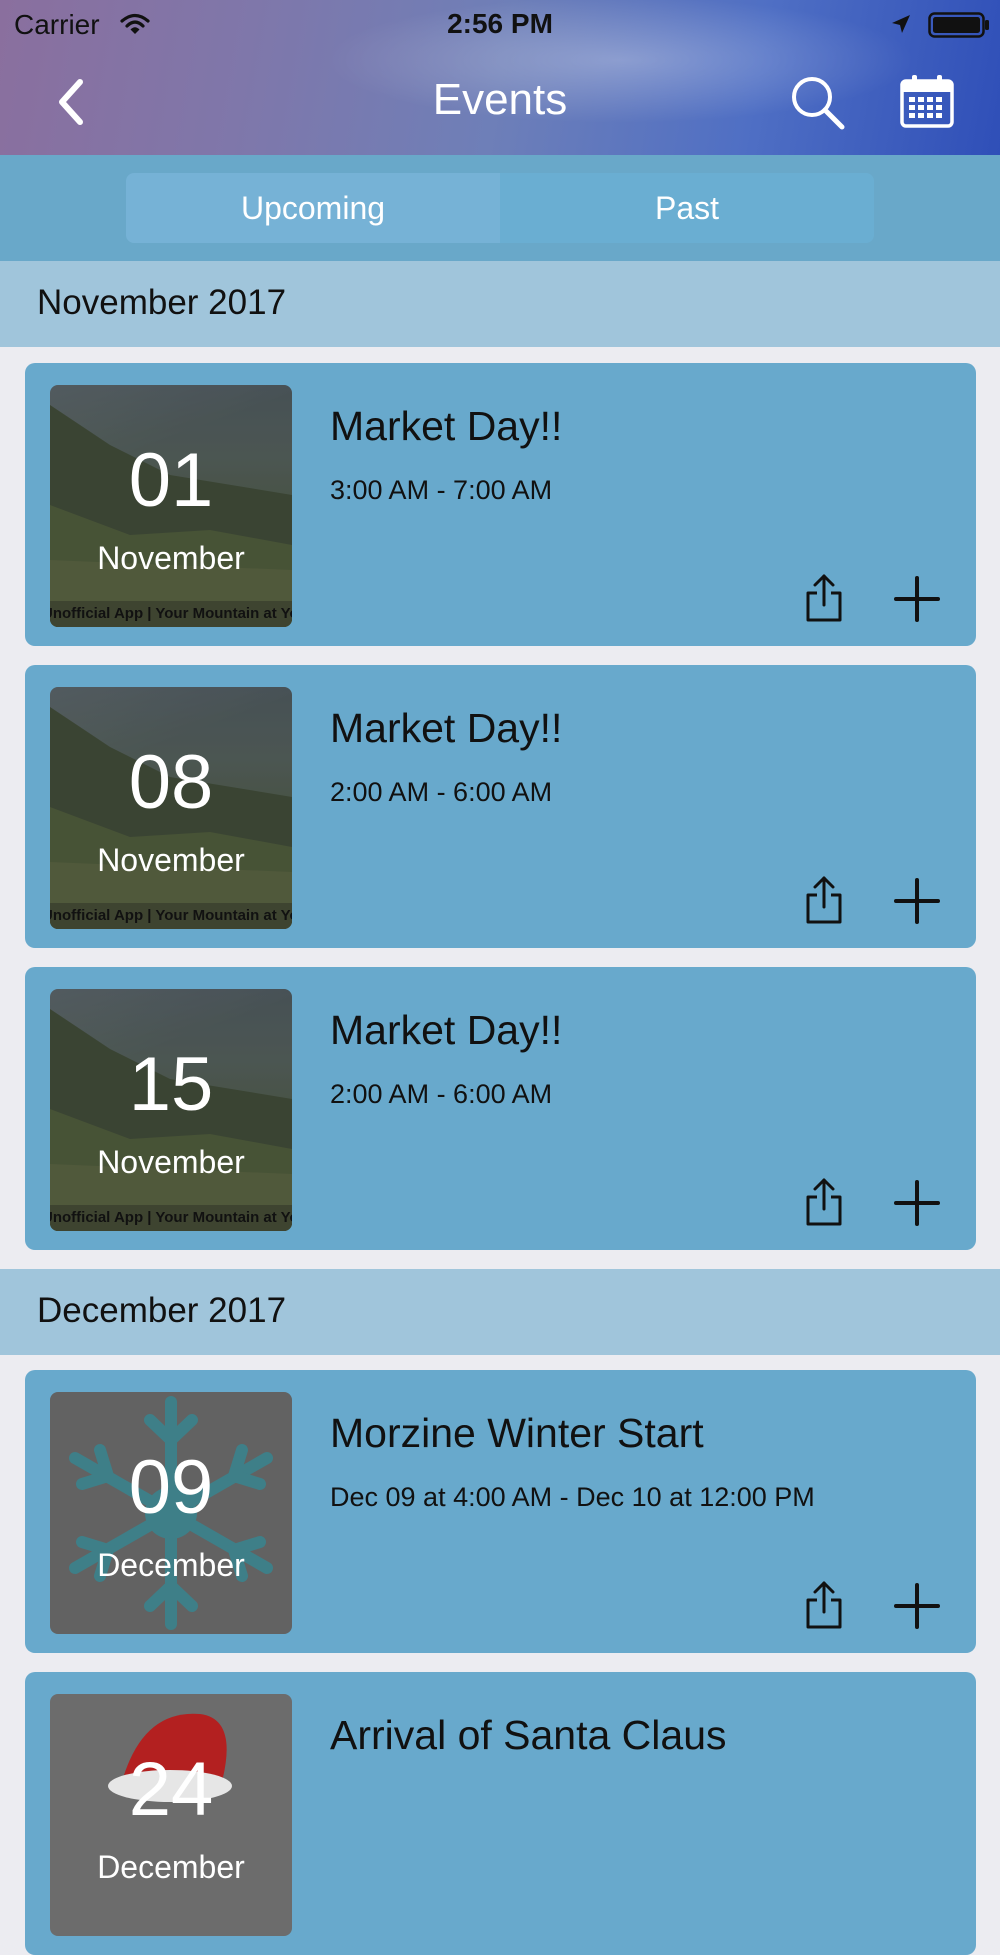 This screenshot has height=1955, width=1000. What do you see at coordinates (171, 782) in the screenshot?
I see `event-day: 08` at bounding box center [171, 782].